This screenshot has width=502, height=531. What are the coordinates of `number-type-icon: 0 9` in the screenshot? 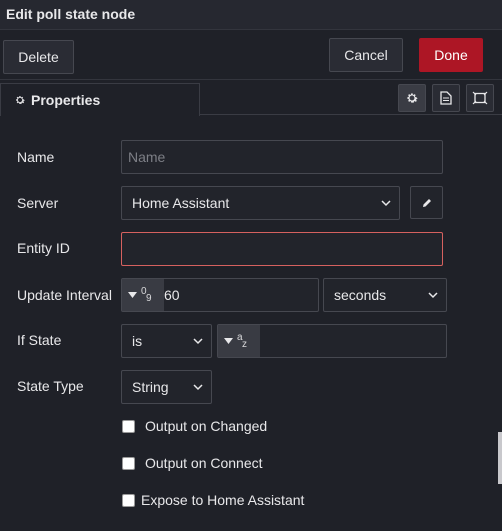 It's located at (146, 295).